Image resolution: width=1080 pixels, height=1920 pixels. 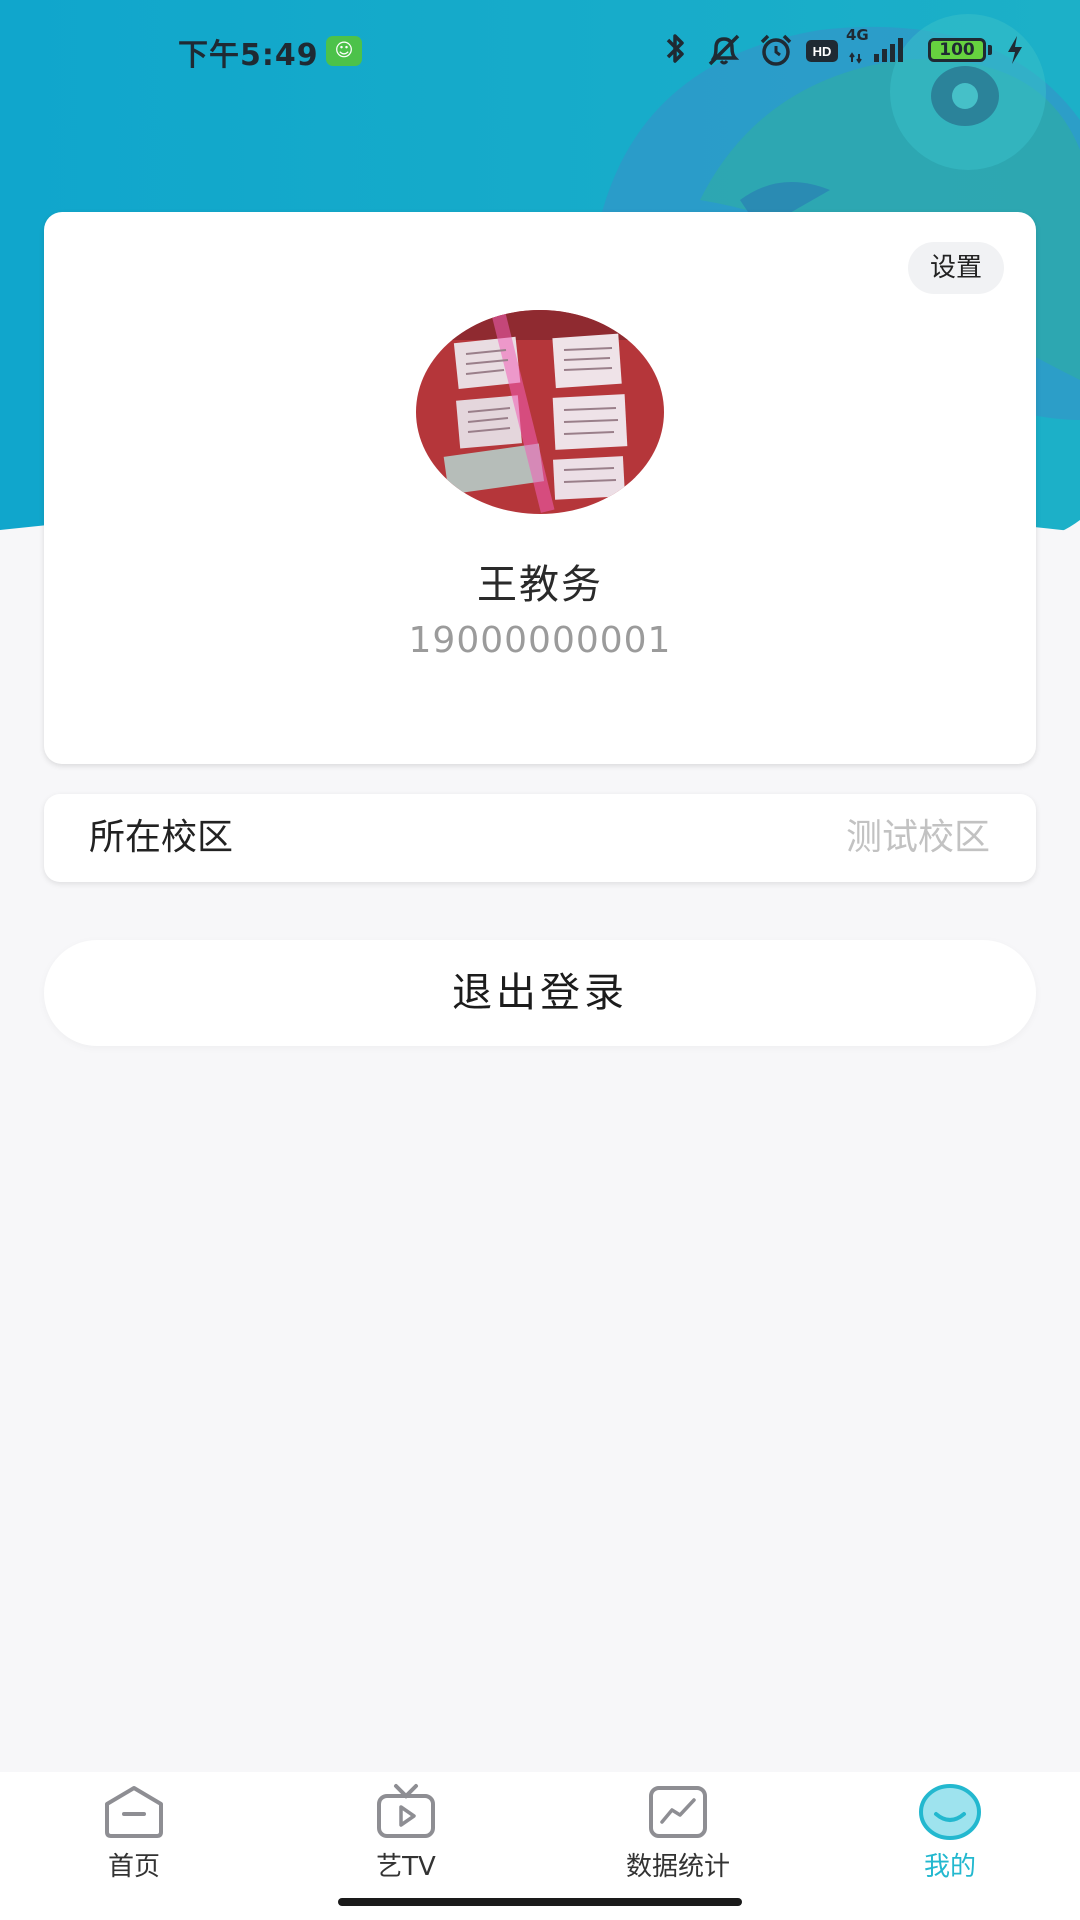 I want to click on tab-stats-label: 数据统计, so click(x=677, y=1867).